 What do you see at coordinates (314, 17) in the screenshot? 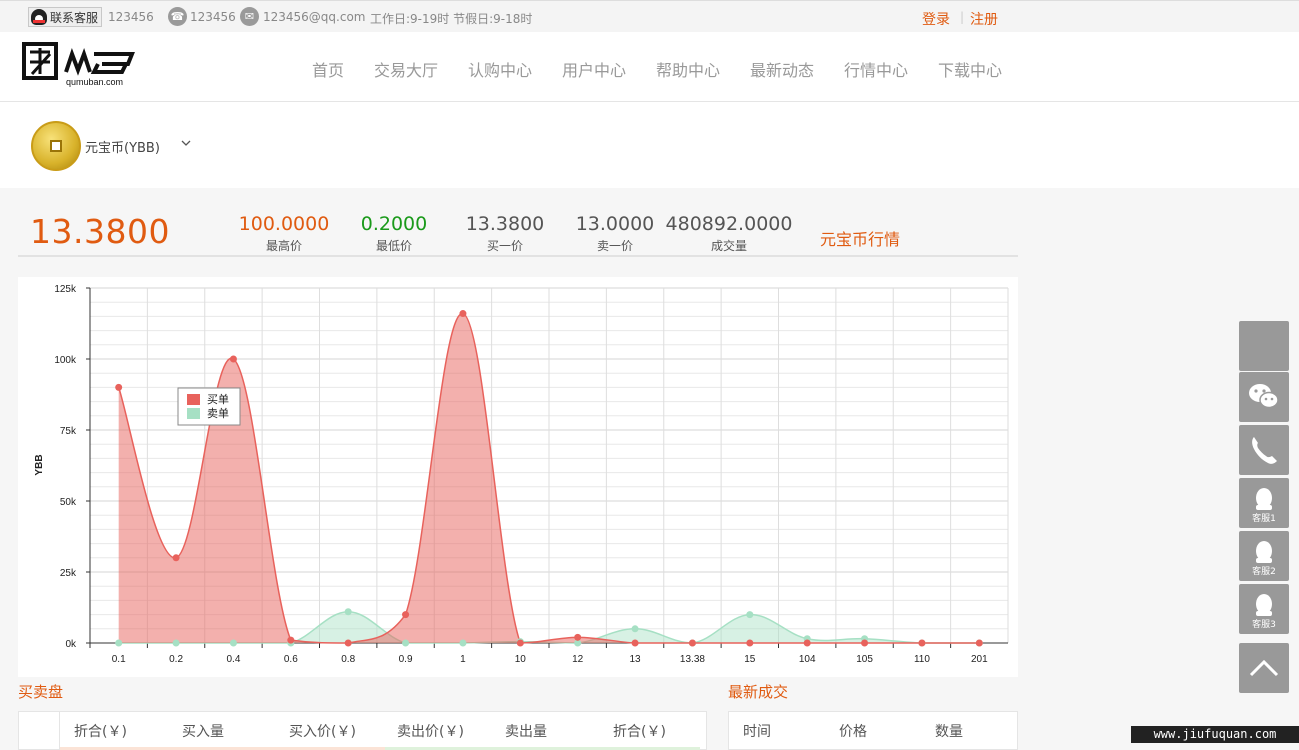
I see `support-email: 123456@qq.com` at bounding box center [314, 17].